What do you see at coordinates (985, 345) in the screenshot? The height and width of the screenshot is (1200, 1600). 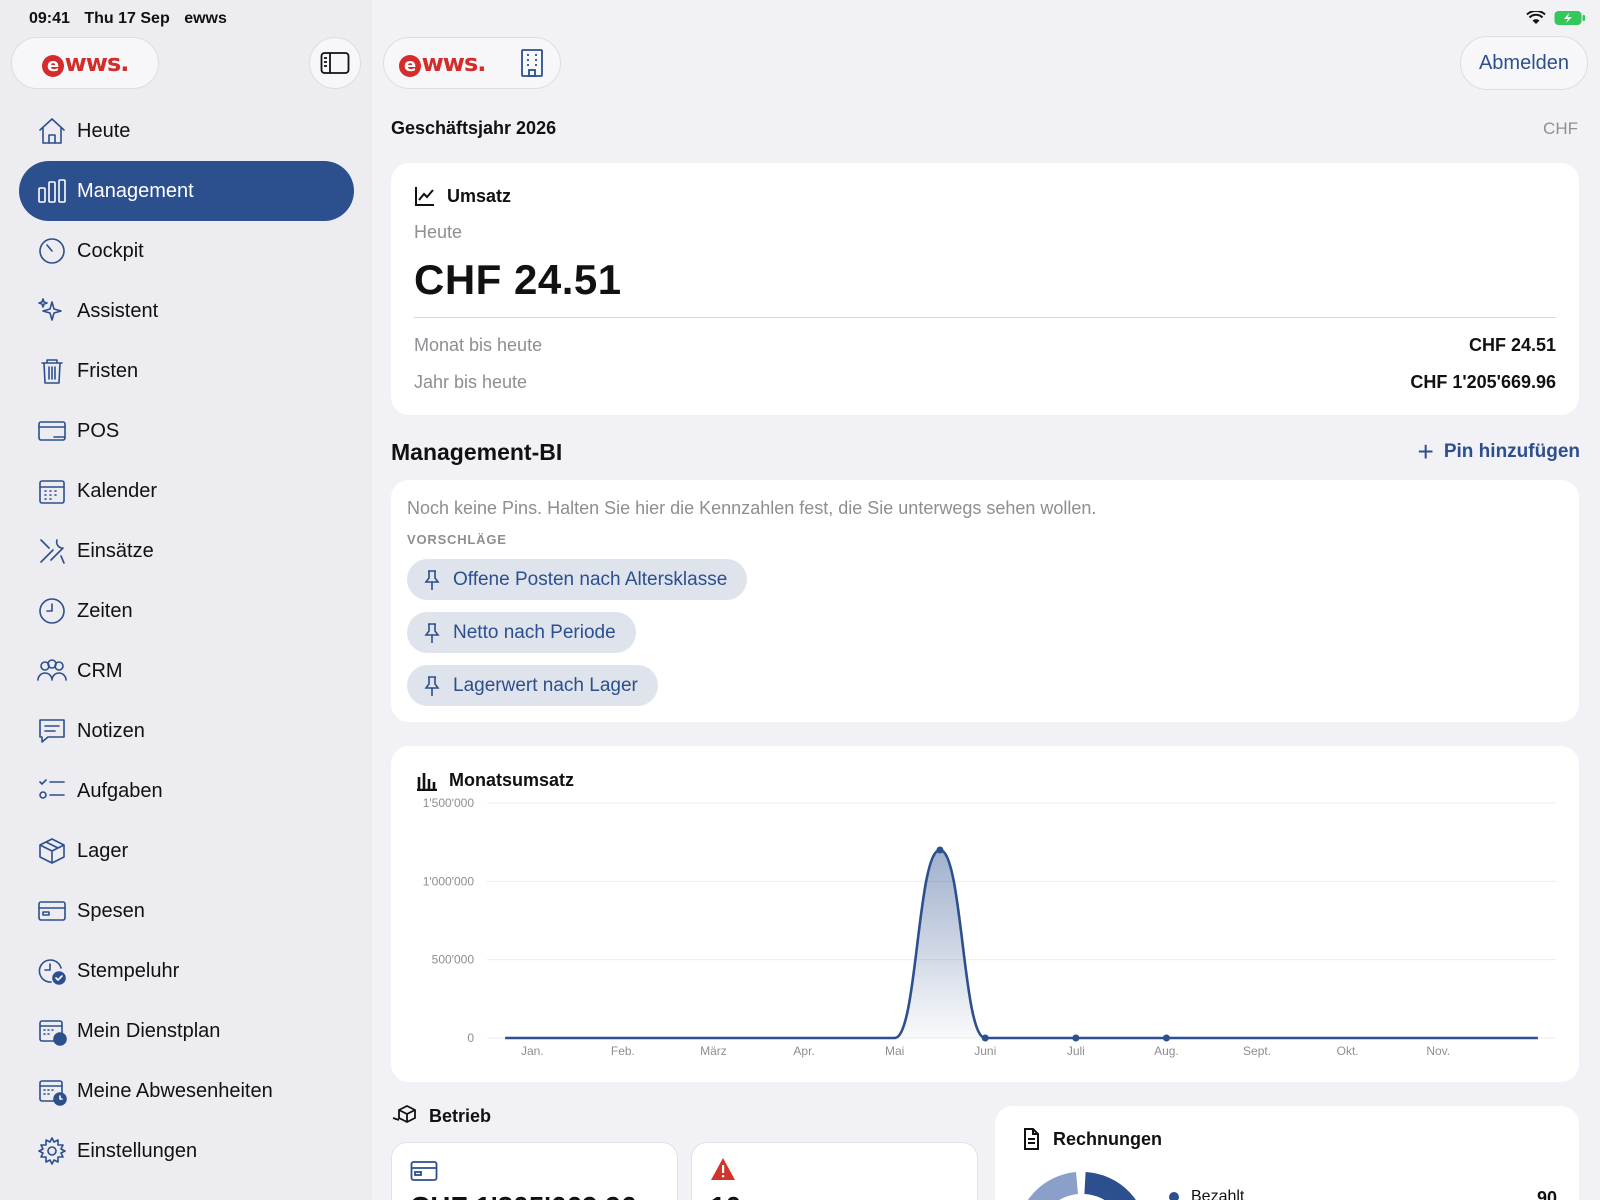 I see `umsatz-month-row: Monat bis heute CHF 24.51` at bounding box center [985, 345].